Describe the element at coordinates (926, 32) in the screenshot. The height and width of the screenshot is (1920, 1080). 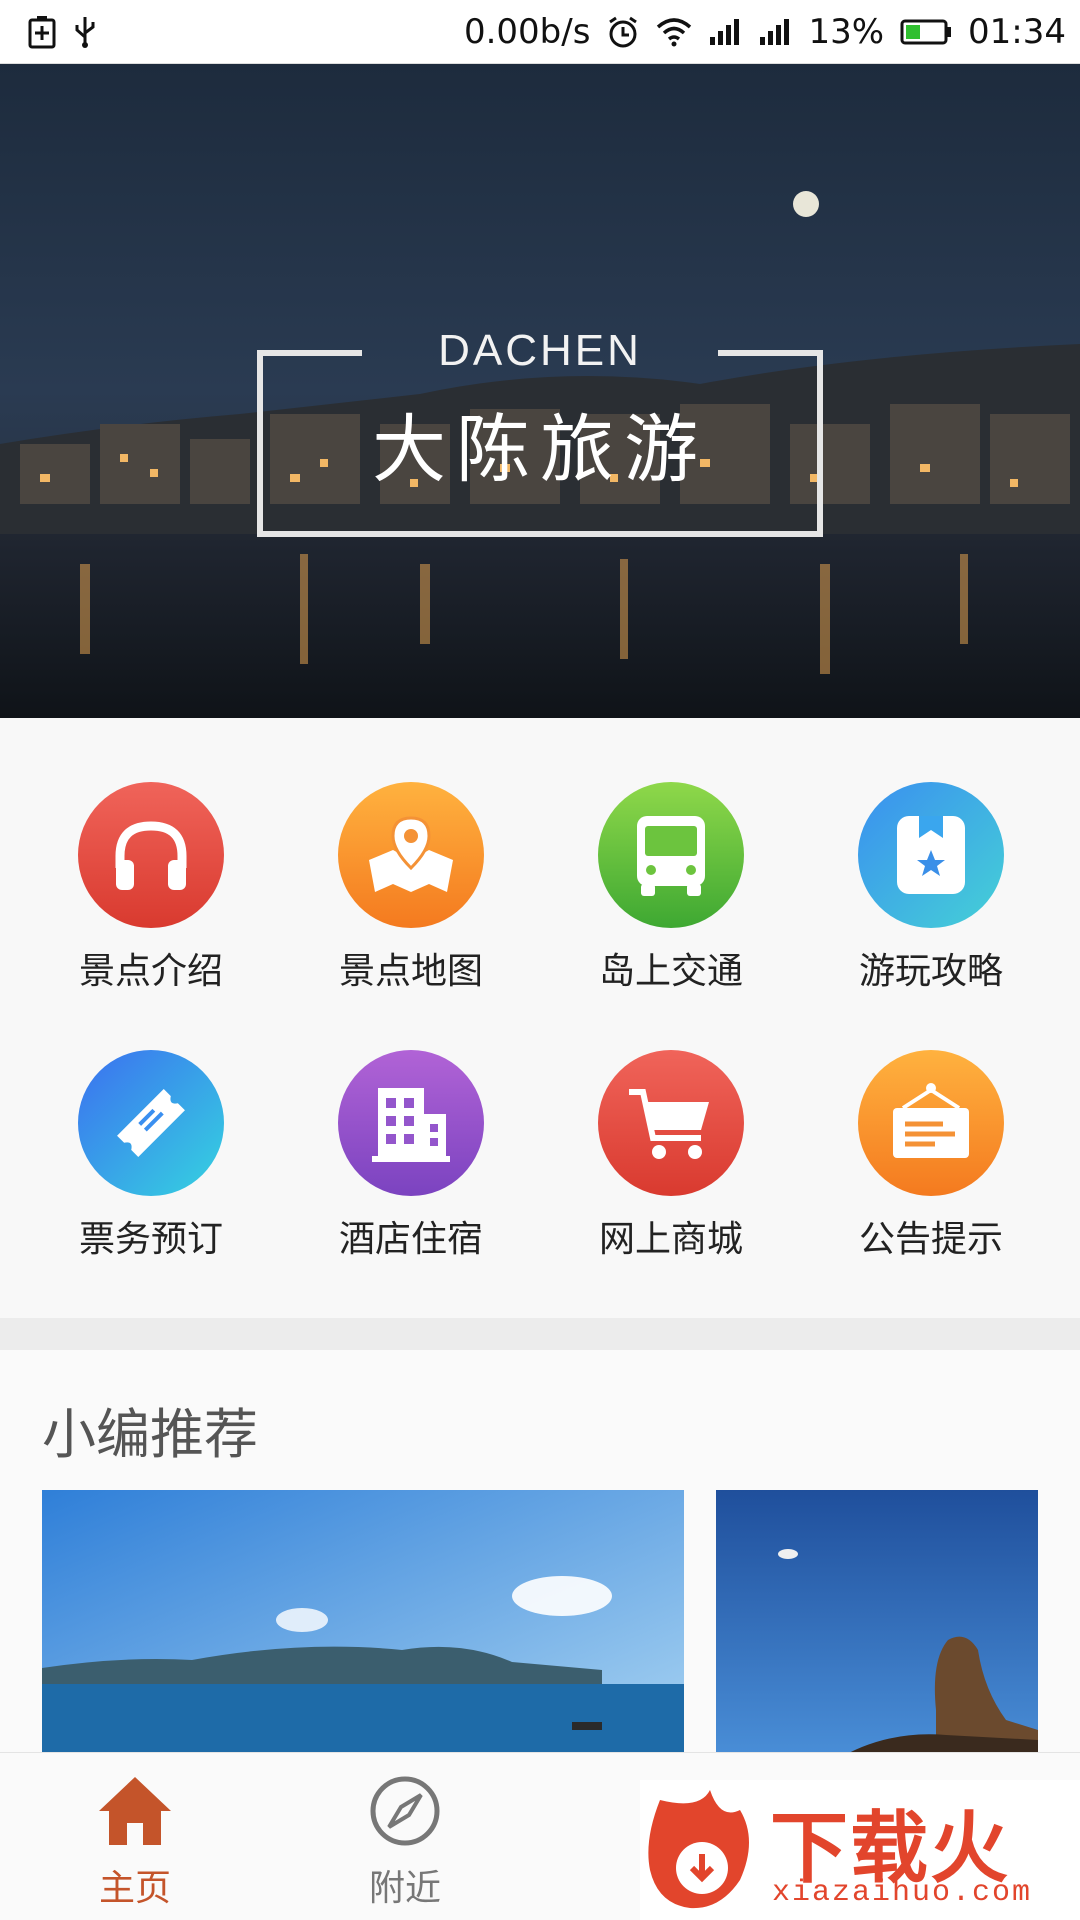
I see `battery-icon` at that location.